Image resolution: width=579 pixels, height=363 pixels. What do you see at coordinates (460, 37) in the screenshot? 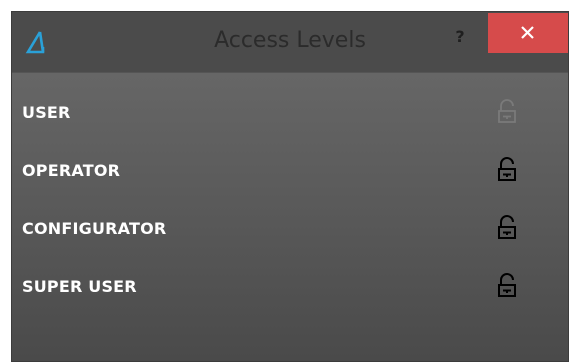
I see `help-button: ?` at bounding box center [460, 37].